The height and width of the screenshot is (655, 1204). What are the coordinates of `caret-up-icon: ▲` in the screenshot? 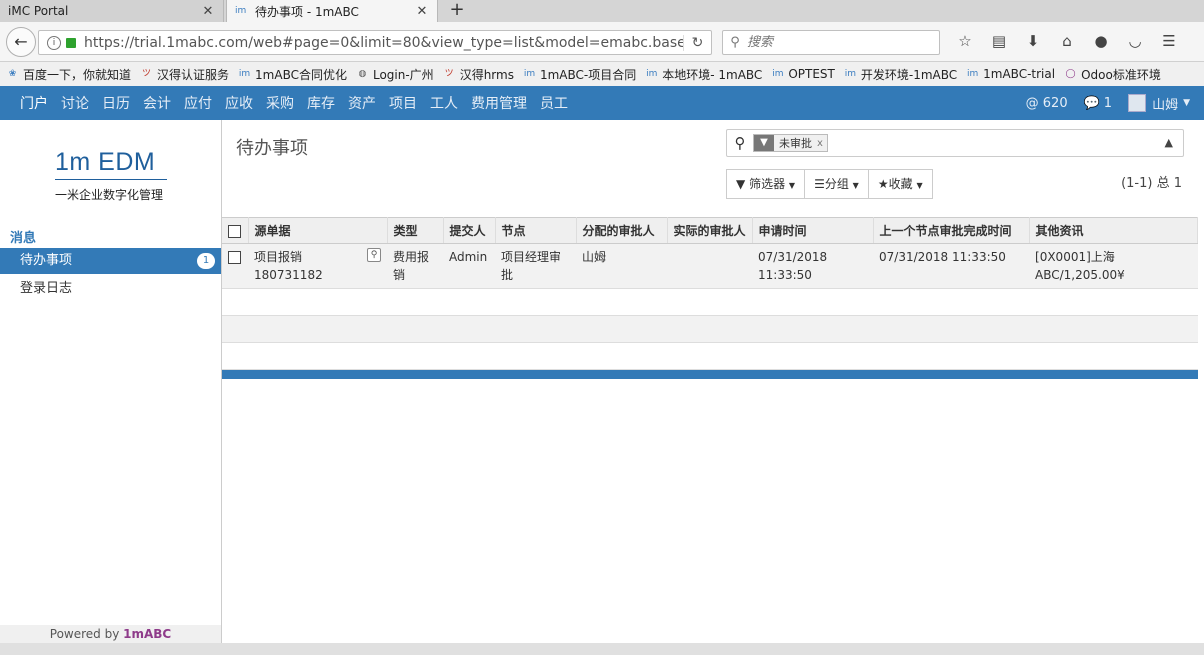 It's located at (1169, 142).